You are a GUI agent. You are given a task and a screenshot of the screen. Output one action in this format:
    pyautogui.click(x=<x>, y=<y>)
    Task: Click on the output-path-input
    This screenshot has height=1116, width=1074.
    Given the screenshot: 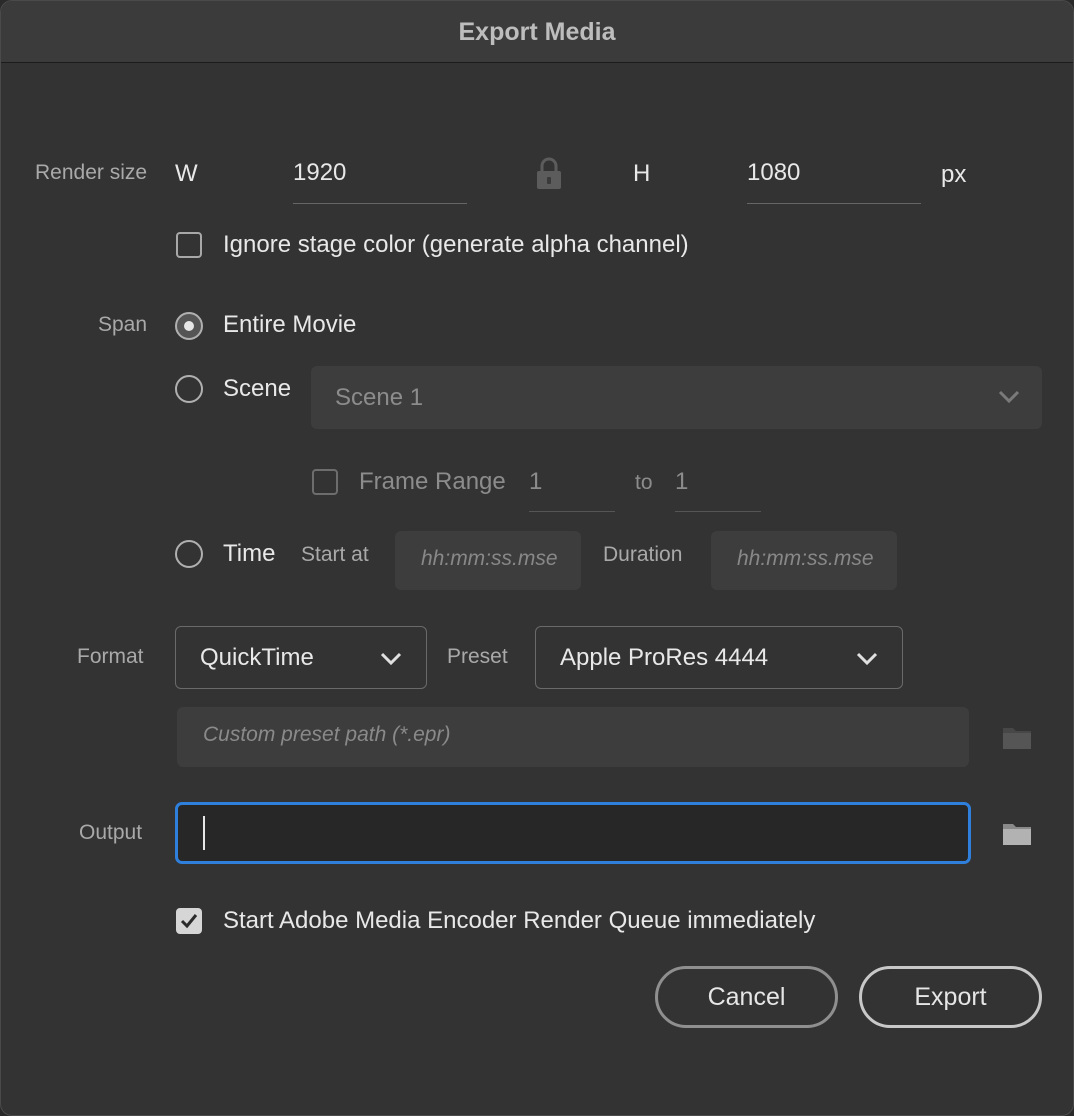 What is the action you would take?
    pyautogui.click(x=573, y=833)
    